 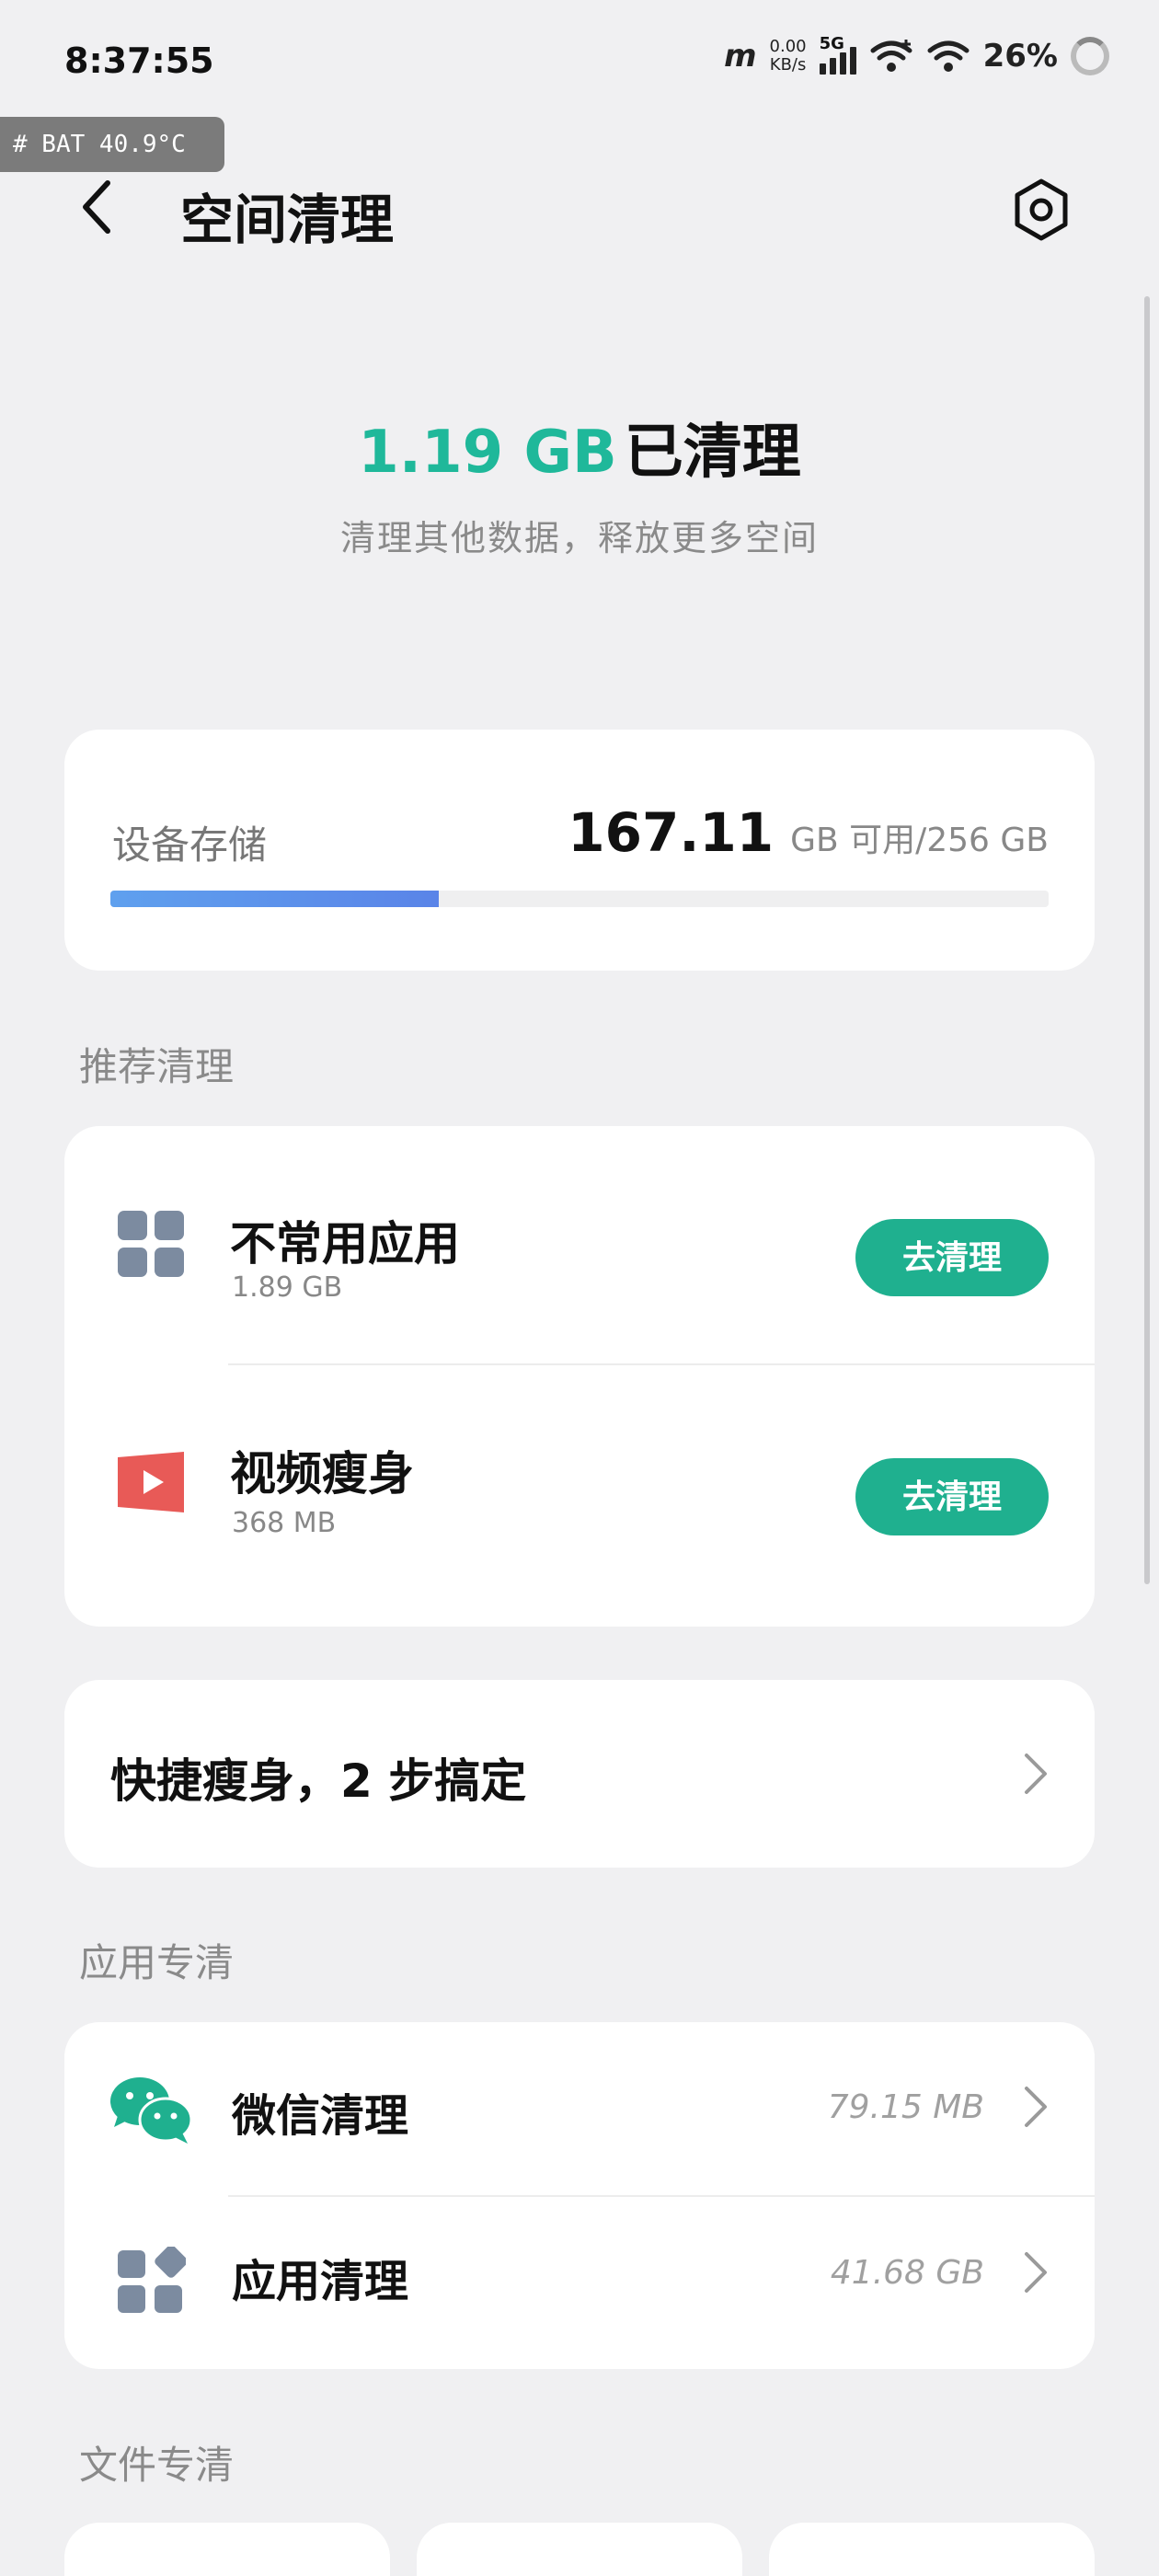 What do you see at coordinates (190, 845) in the screenshot?
I see `storage-label: 设备存储` at bounding box center [190, 845].